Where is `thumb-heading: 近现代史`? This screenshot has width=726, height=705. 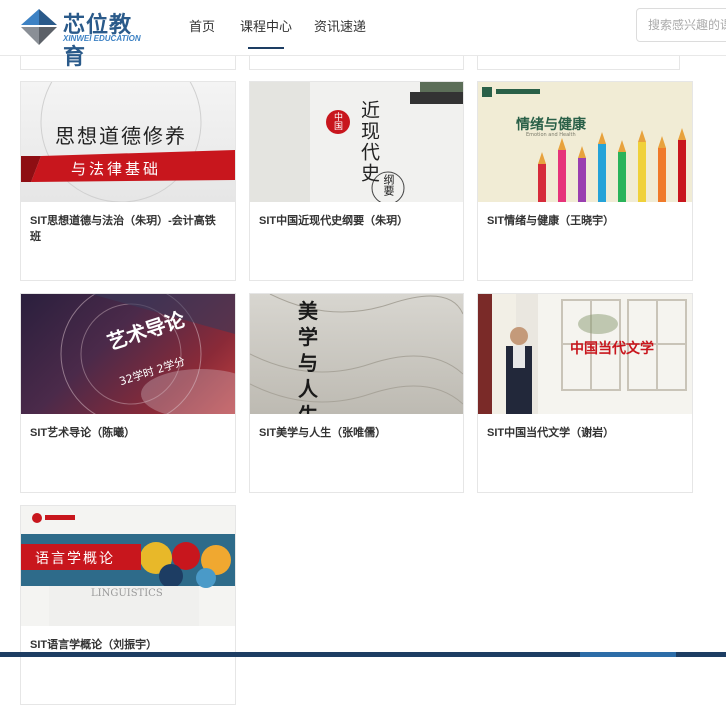 thumb-heading: 近现代史 is located at coordinates (369, 142).